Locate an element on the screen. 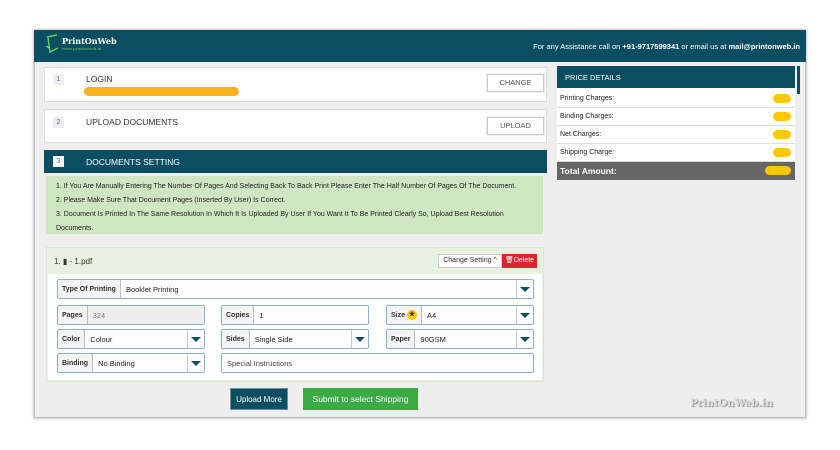 Image resolution: width=840 pixels, height=450 pixels. step-number: 1 is located at coordinates (58, 79).